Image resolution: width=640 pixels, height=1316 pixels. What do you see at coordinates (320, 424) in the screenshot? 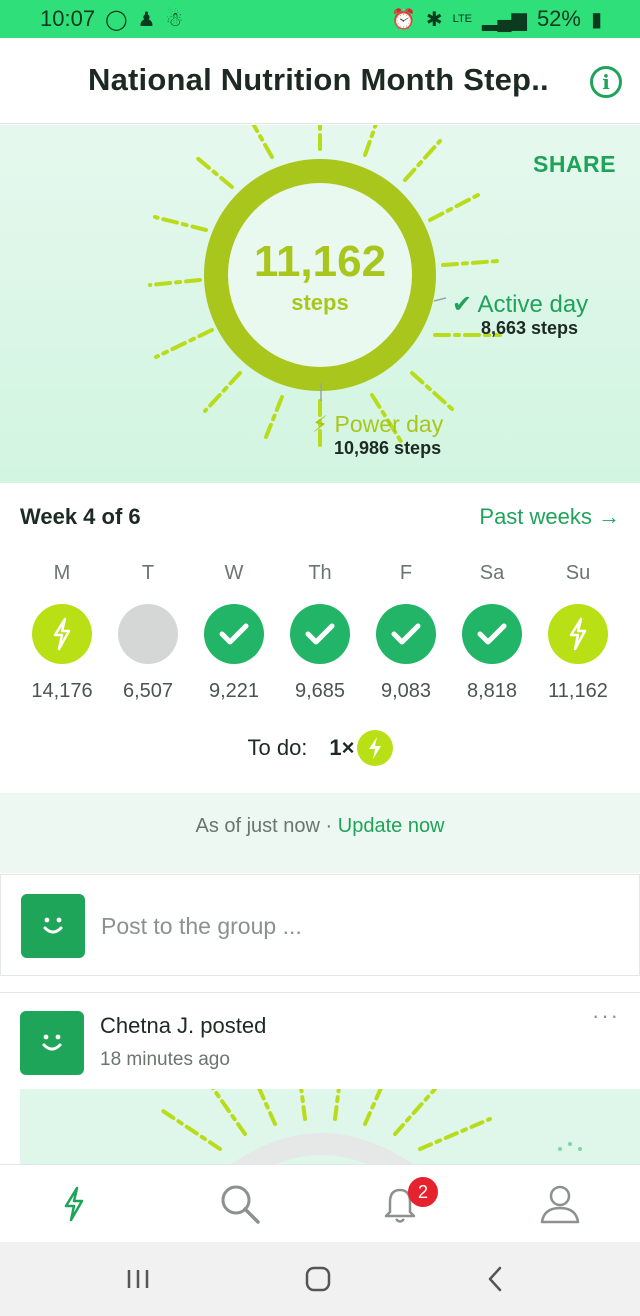
I see `lightning-icon: ⚡` at bounding box center [320, 424].